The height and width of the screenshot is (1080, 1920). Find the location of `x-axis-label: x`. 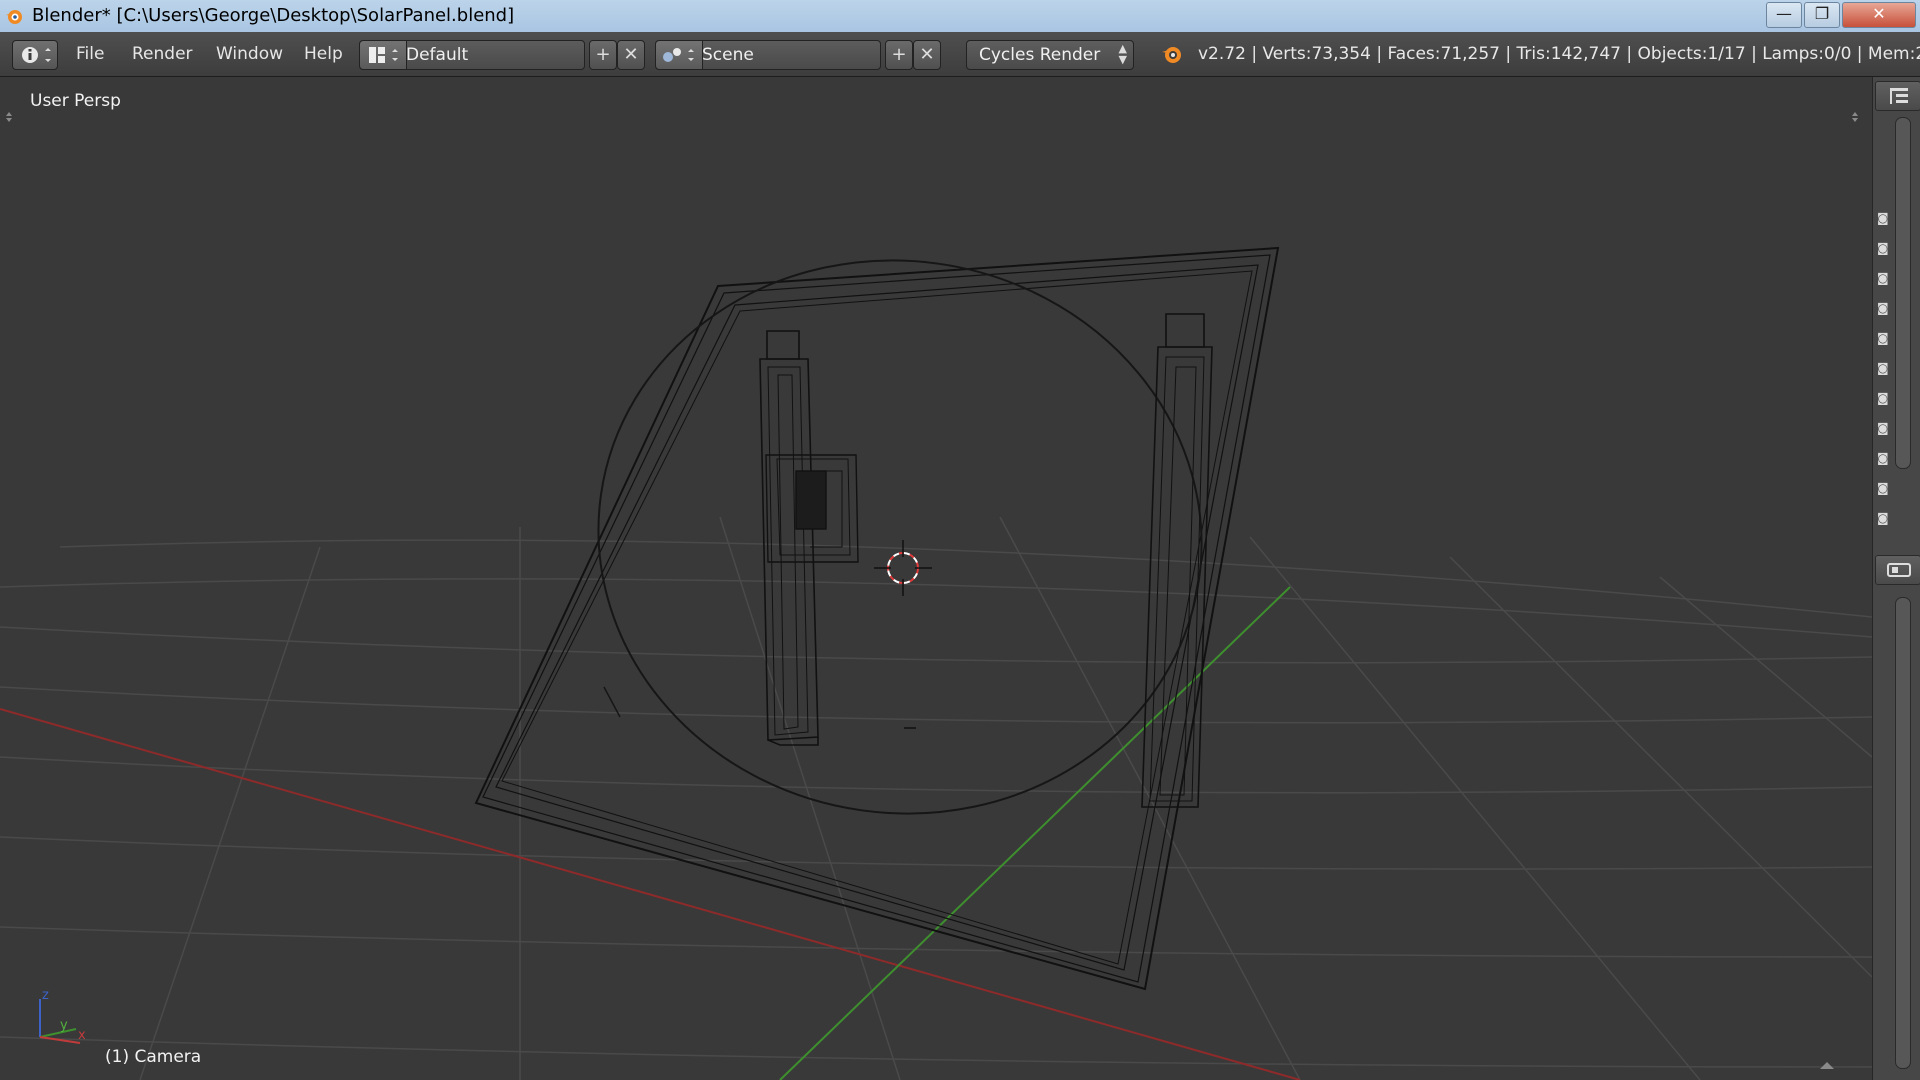

x-axis-label: x is located at coordinates (82, 1035).